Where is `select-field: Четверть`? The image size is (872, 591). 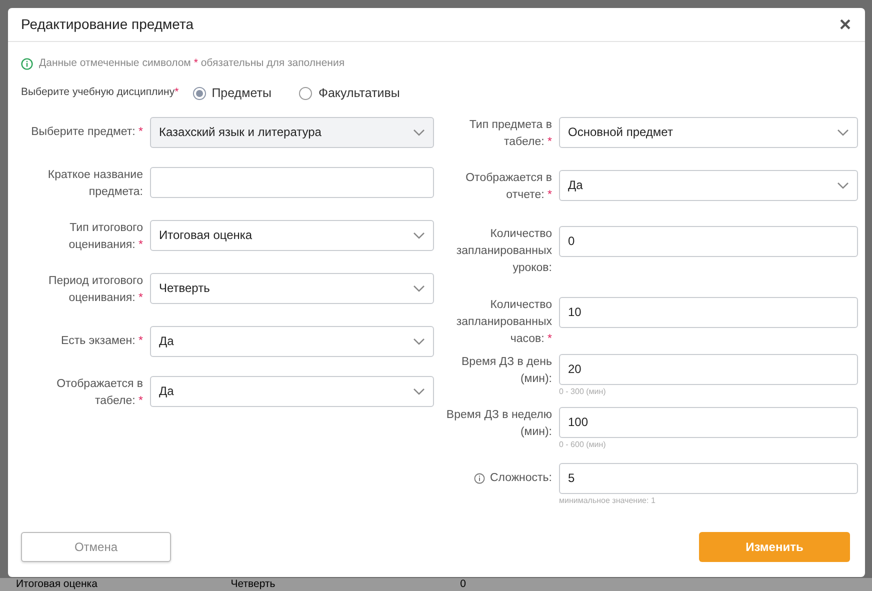
select-field: Четверть is located at coordinates (292, 288).